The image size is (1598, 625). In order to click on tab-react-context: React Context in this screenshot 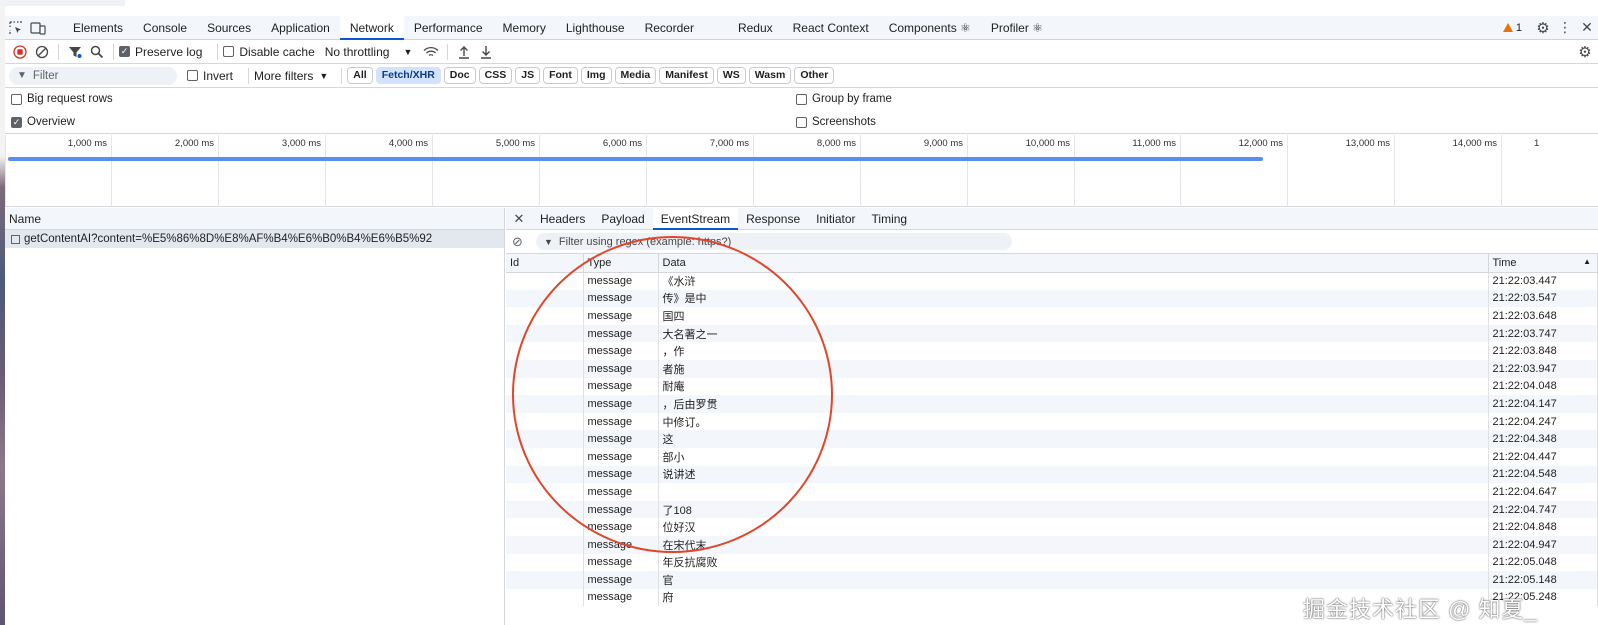, I will do `click(831, 28)`.